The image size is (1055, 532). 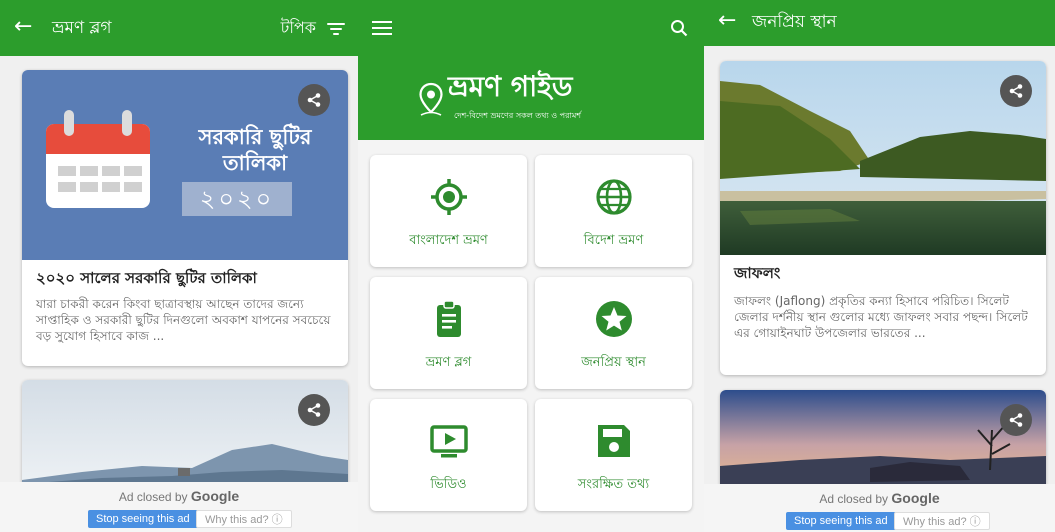 What do you see at coordinates (613, 197) in the screenshot?
I see `globe-icon` at bounding box center [613, 197].